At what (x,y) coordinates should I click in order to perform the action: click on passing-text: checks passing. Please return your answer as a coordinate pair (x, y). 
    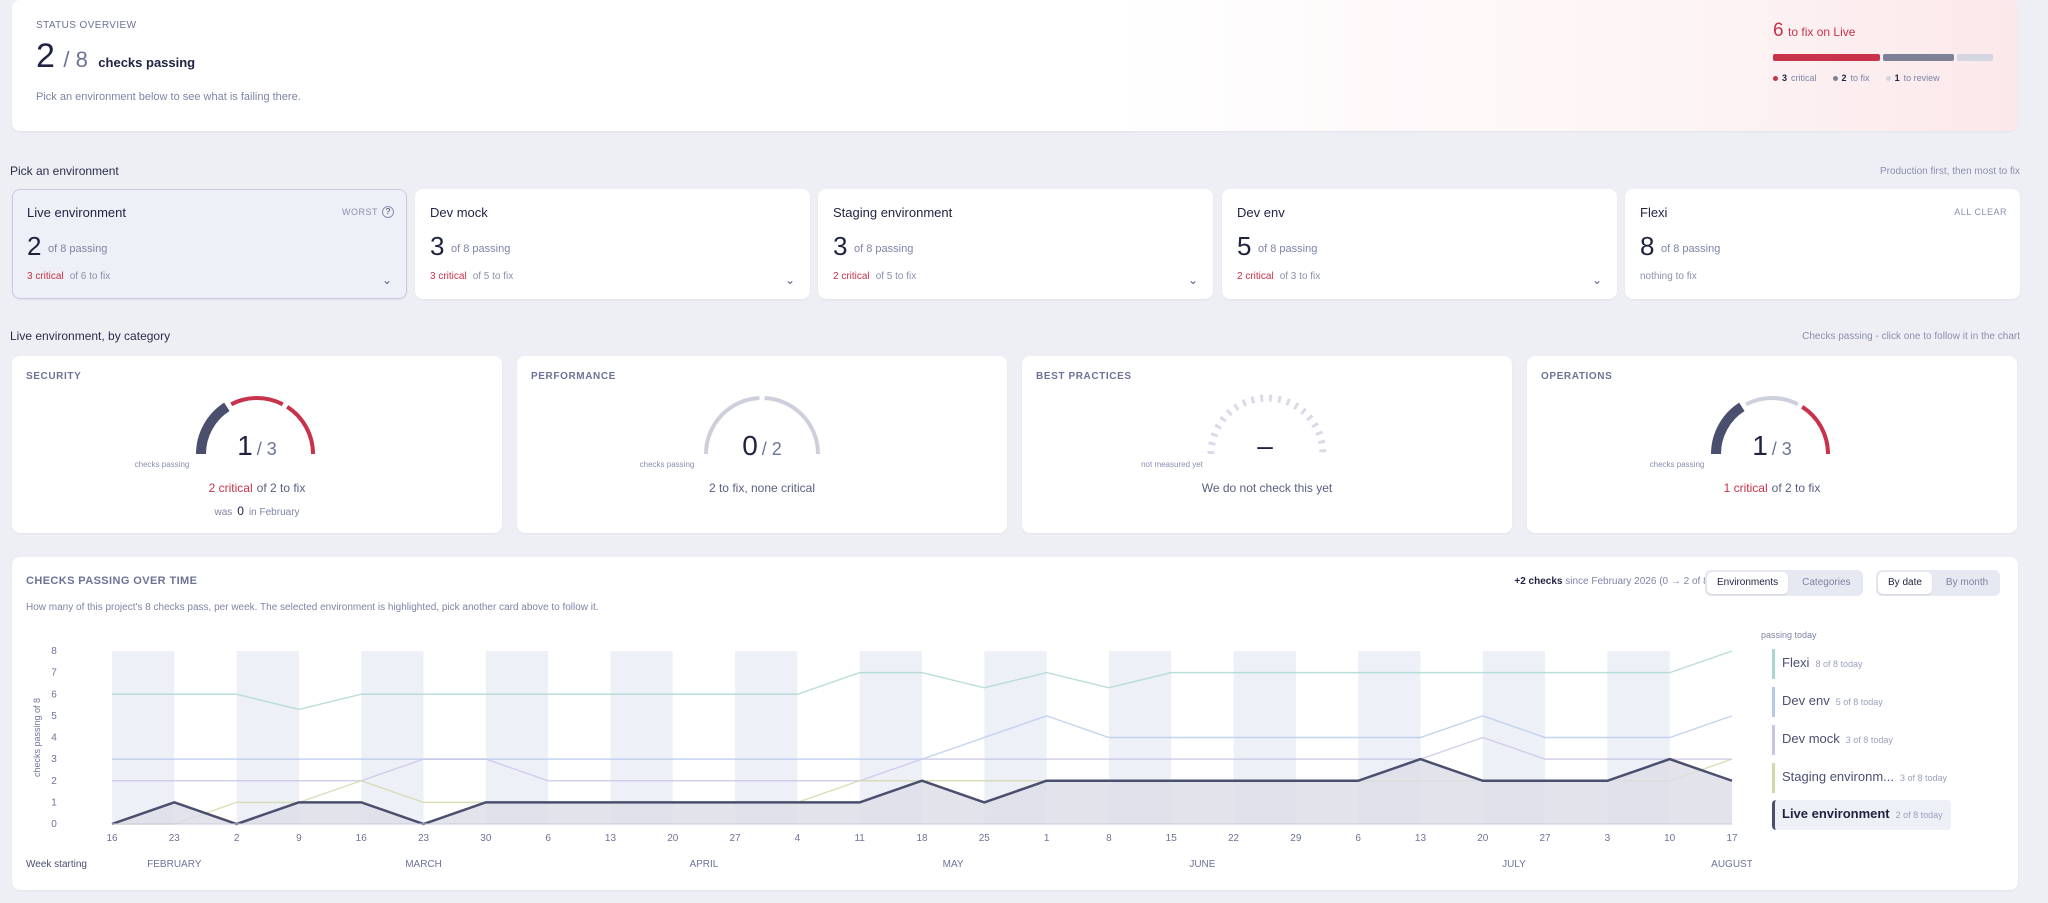
    Looking at the image, I should click on (147, 62).